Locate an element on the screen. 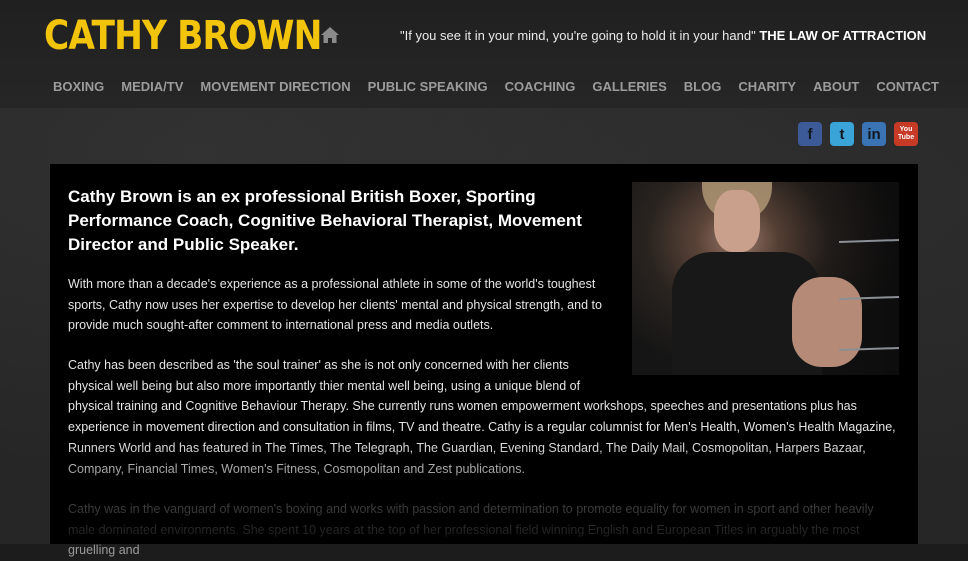 Image resolution: width=968 pixels, height=561 pixels. nav-item-charity: CHARITY is located at coordinates (767, 86).